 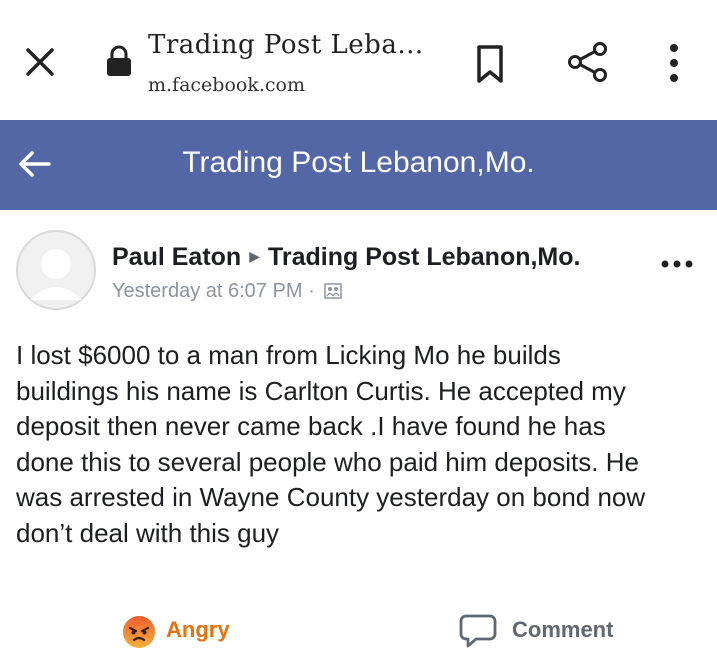 I want to click on post-timestamp: Yesterday at 6:07 PM, so click(x=207, y=291).